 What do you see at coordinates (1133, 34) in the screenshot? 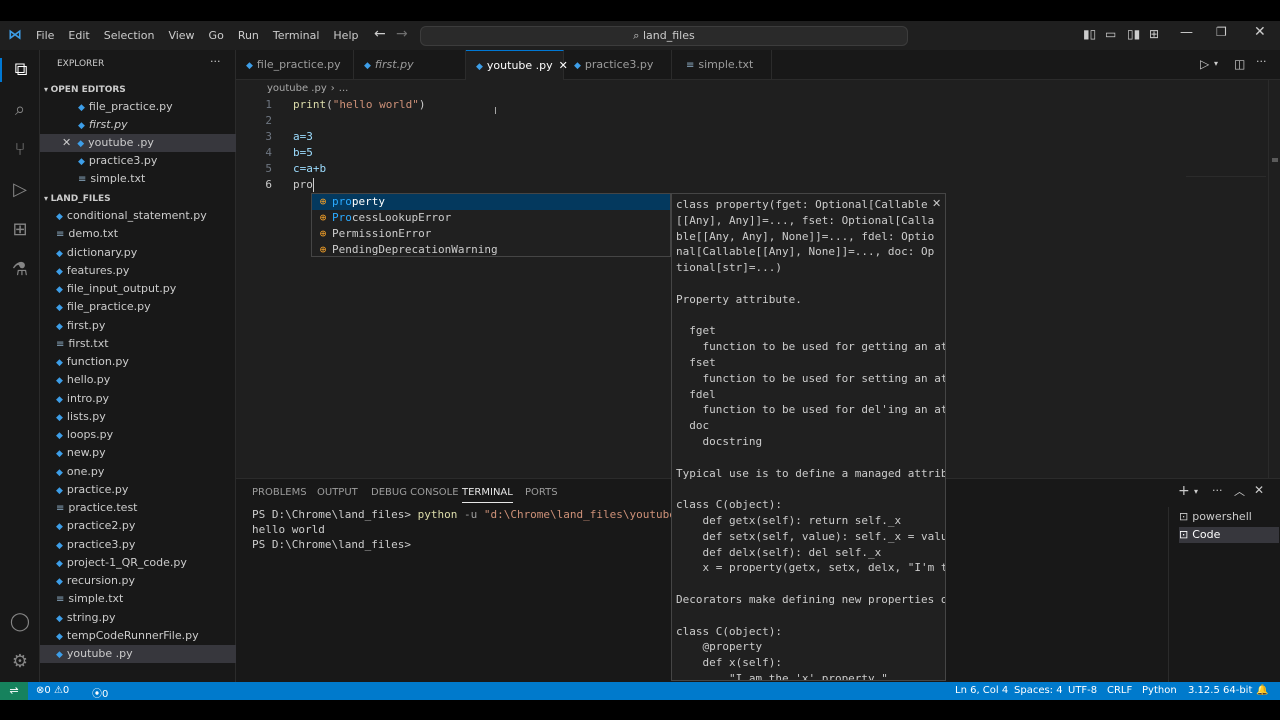
I see `toggle-secondary-sidebar-icon: ▯▮` at bounding box center [1133, 34].